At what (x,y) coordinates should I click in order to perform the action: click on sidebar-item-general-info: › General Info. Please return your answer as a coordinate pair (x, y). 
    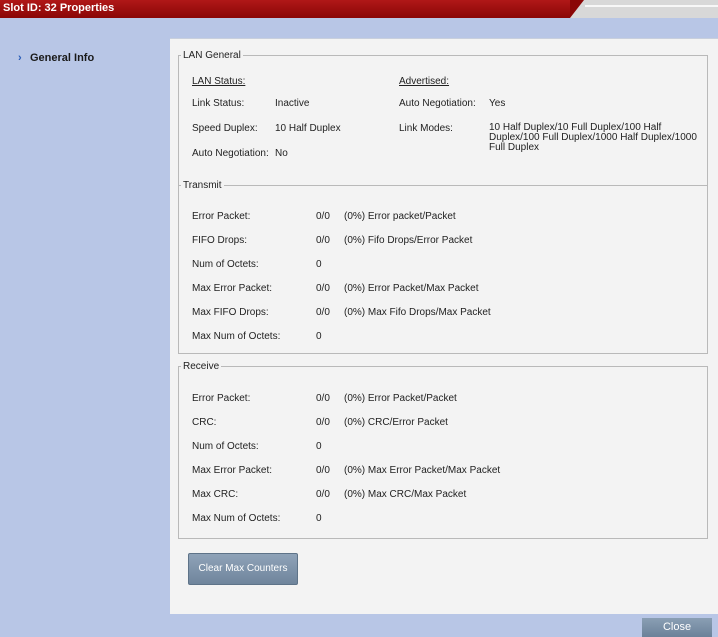
    Looking at the image, I should click on (56, 58).